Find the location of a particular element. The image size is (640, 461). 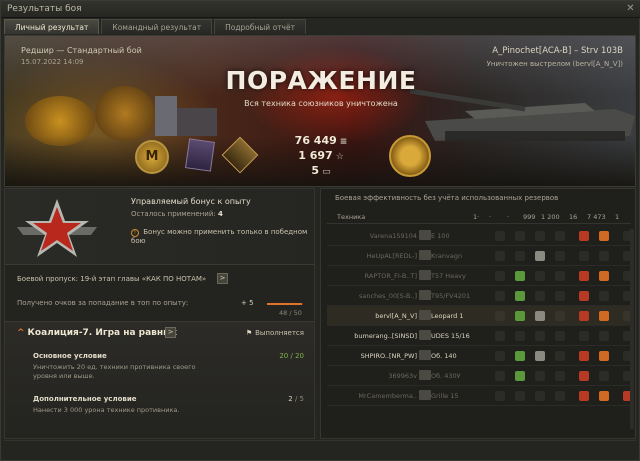

extra-condition-desc: Нанести 3 000 урона технике противника. is located at coordinates (106, 410).